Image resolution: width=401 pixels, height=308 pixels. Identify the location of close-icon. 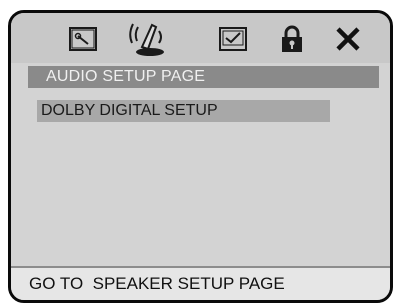
(348, 39).